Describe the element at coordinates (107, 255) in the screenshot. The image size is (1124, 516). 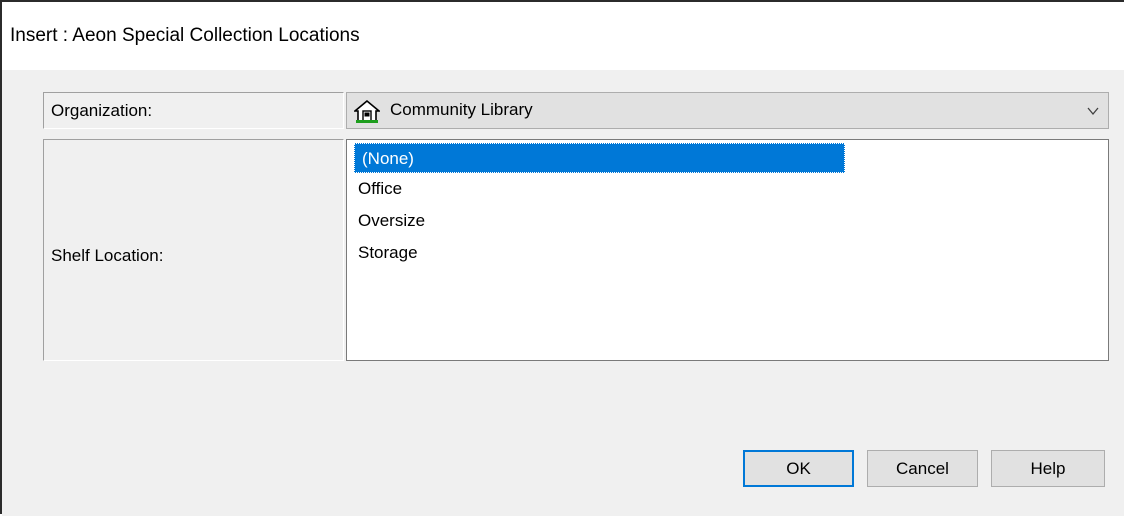
I see `shelf-location-label: Shelf Location:` at that location.